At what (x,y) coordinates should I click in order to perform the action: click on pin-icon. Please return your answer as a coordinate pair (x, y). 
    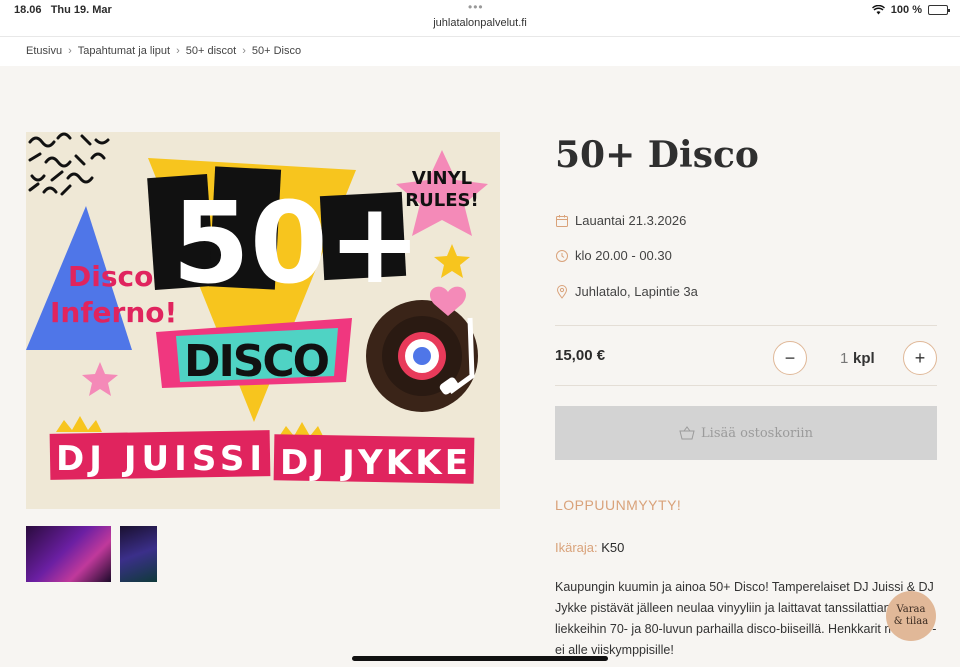
    Looking at the image, I should click on (562, 291).